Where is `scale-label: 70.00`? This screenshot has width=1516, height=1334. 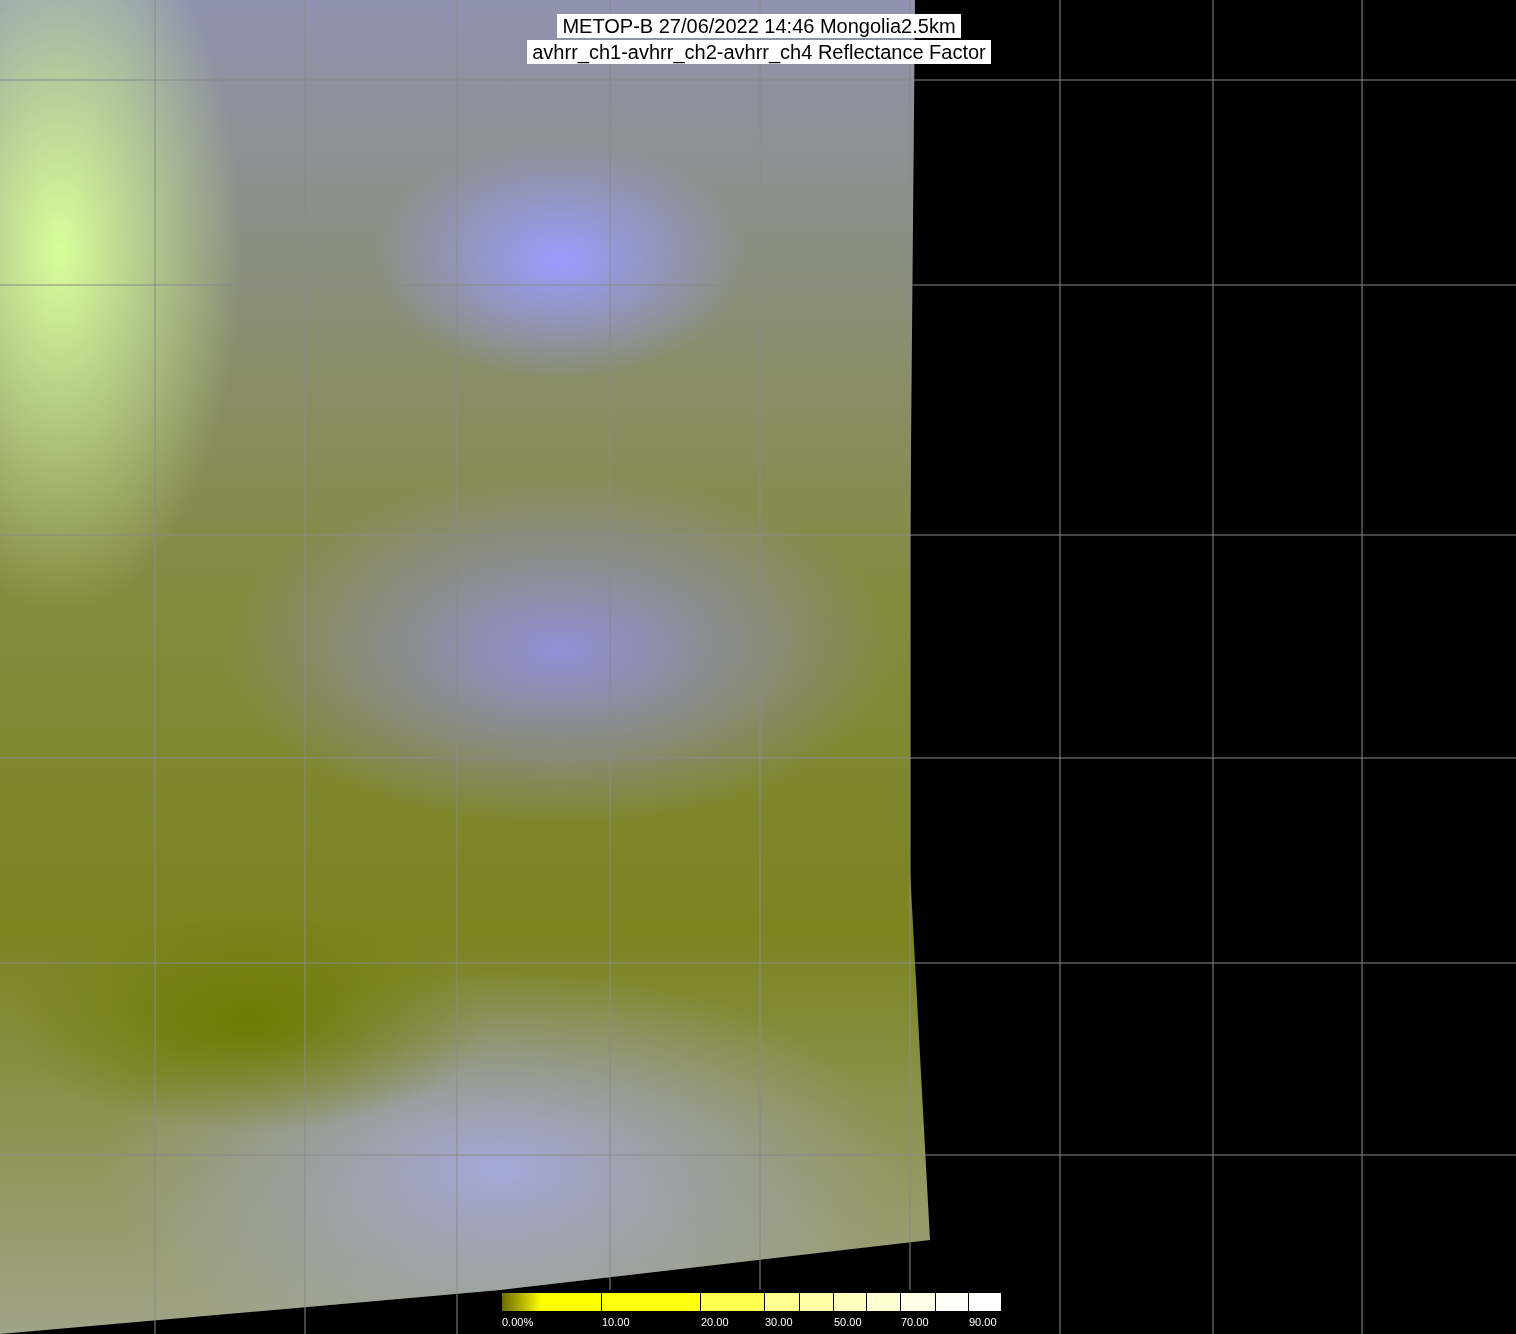
scale-label: 70.00 is located at coordinates (915, 1322).